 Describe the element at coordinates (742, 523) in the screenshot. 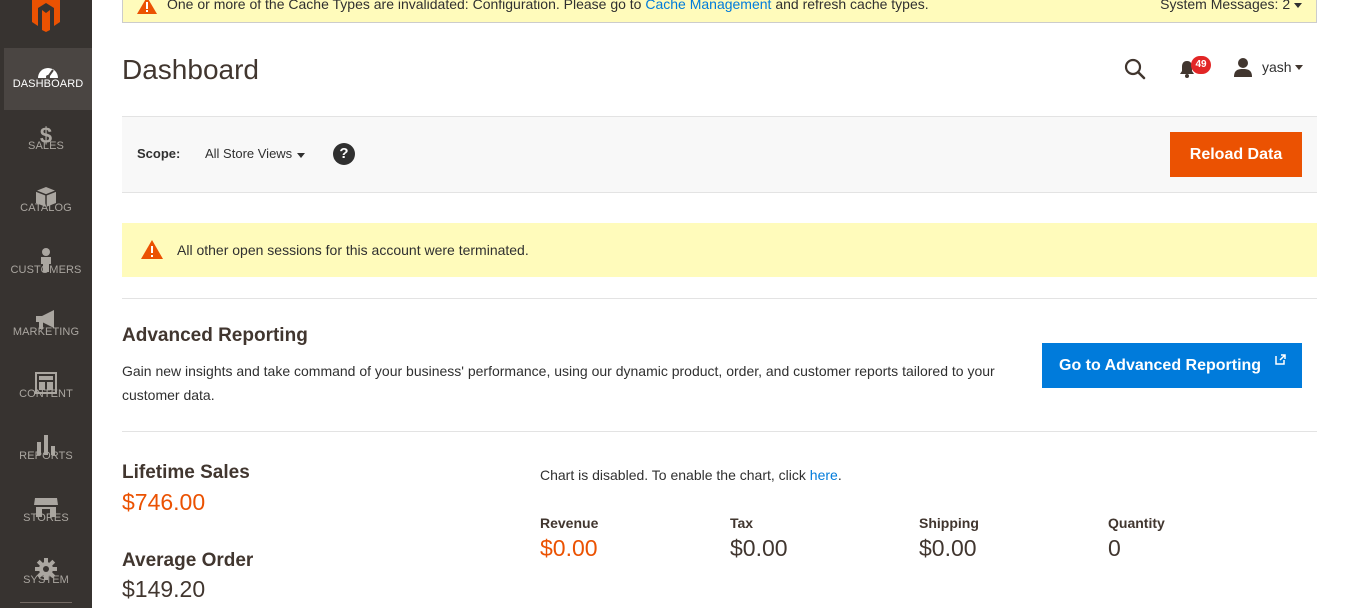

I see `tax-label: Tax` at that location.